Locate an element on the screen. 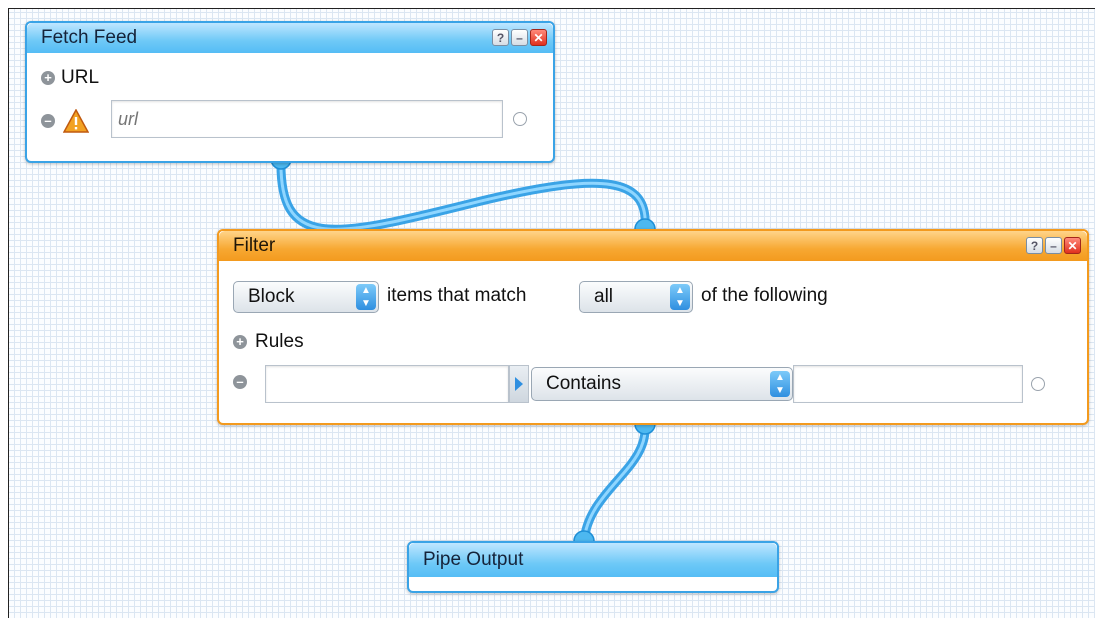 This screenshot has height=618, width=1095. url-terminal-icon is located at coordinates (520, 119).